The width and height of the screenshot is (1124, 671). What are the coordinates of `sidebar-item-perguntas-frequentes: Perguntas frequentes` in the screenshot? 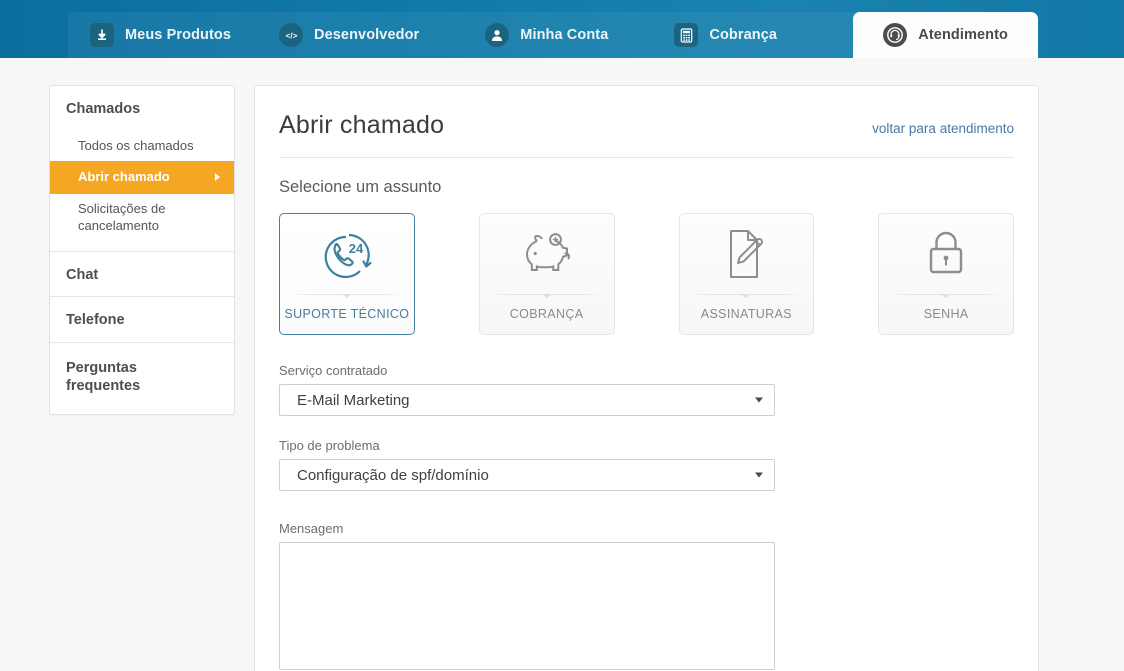 It's located at (103, 377).